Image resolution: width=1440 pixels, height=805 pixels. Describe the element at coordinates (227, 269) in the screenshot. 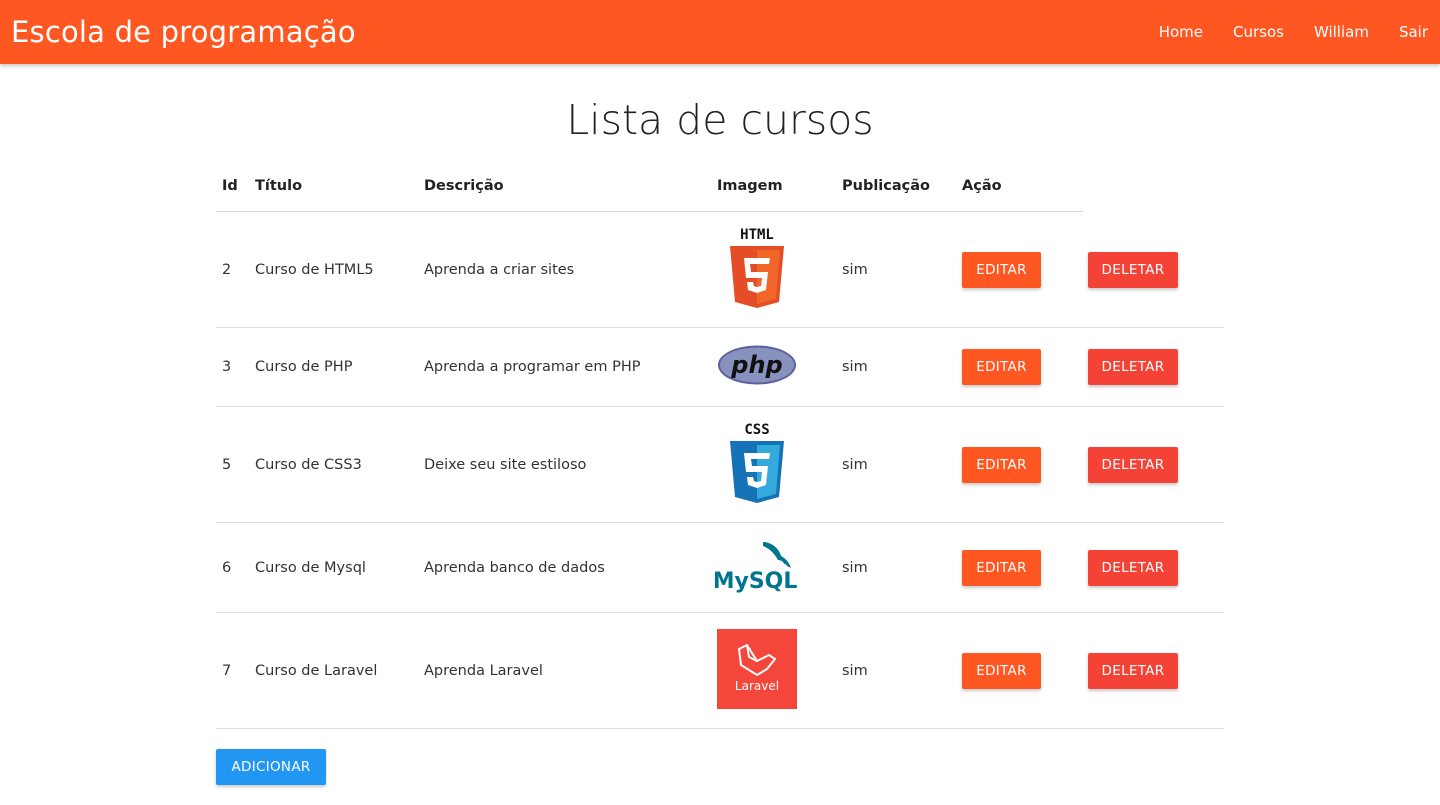

I see `row-id: 2` at that location.